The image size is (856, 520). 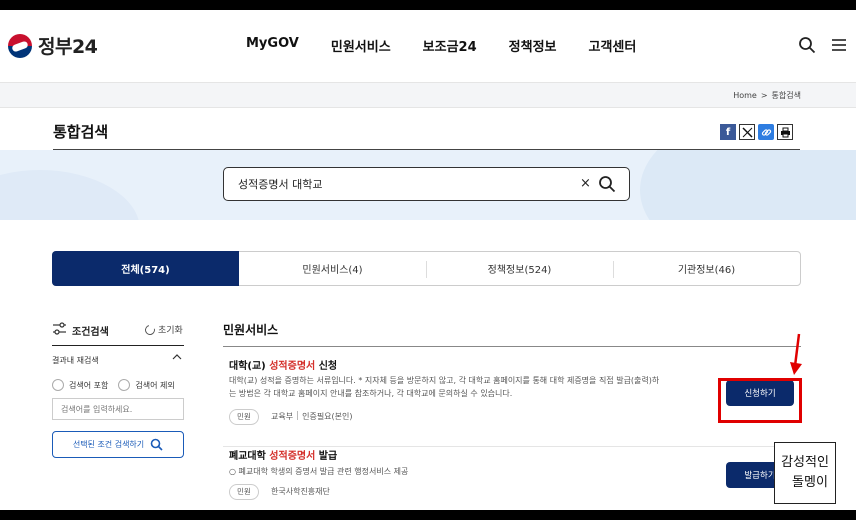 I want to click on result-auth: 인증필요(본인), so click(x=327, y=416).